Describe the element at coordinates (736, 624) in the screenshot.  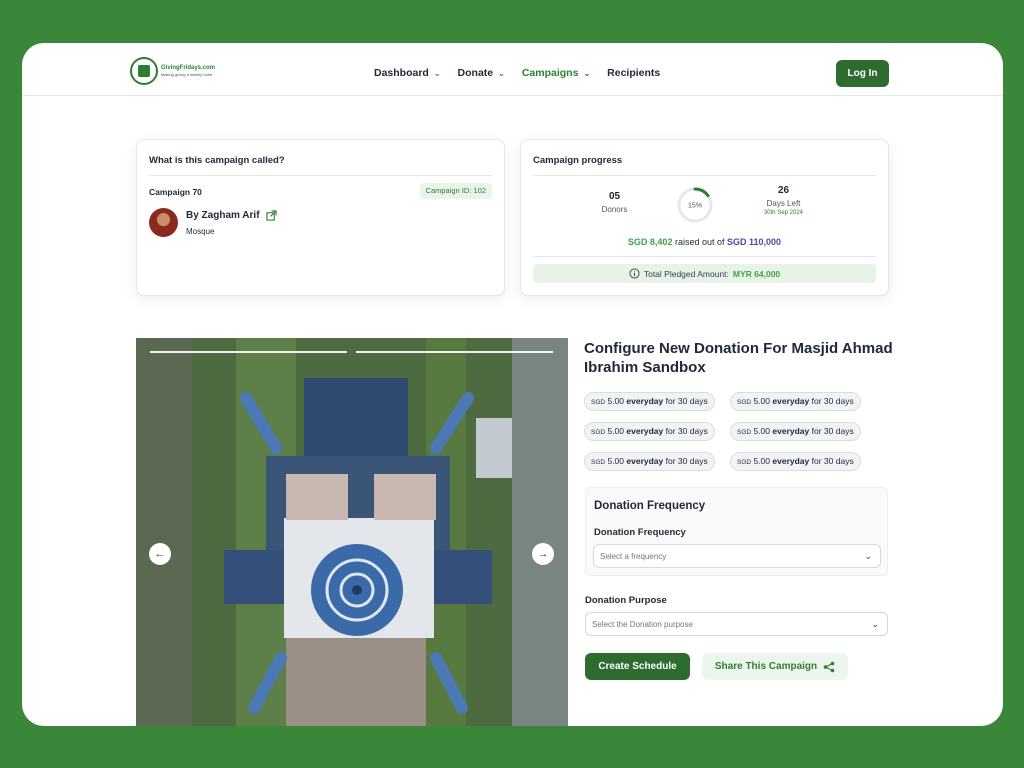
I see `purpose-select: Select the Donation purpose ⌄` at that location.